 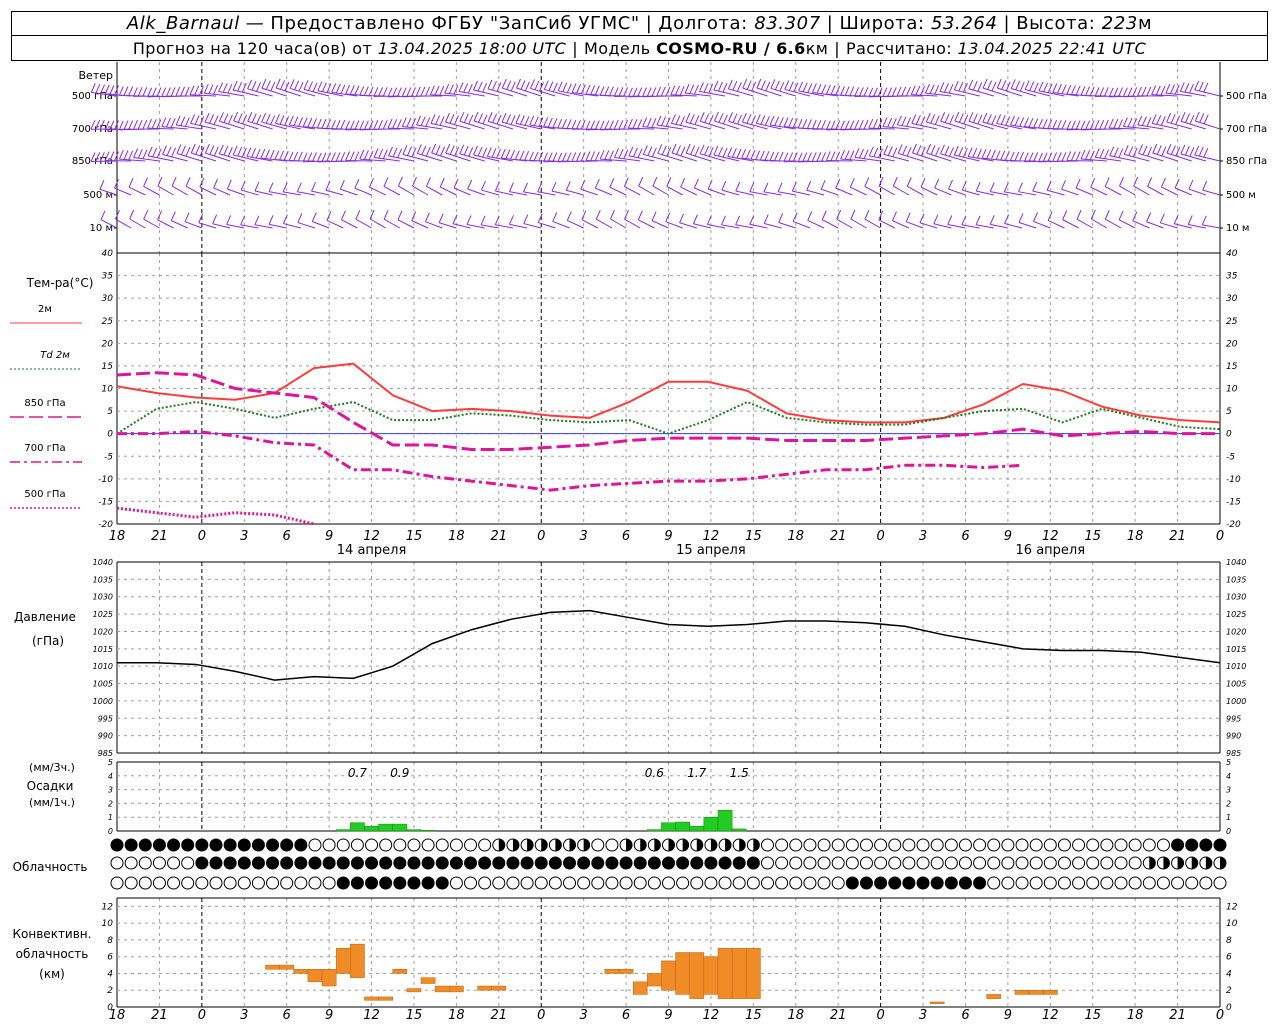 What do you see at coordinates (110, 958) in the screenshot?
I see `conv-ytick-left: 6` at bounding box center [110, 958].